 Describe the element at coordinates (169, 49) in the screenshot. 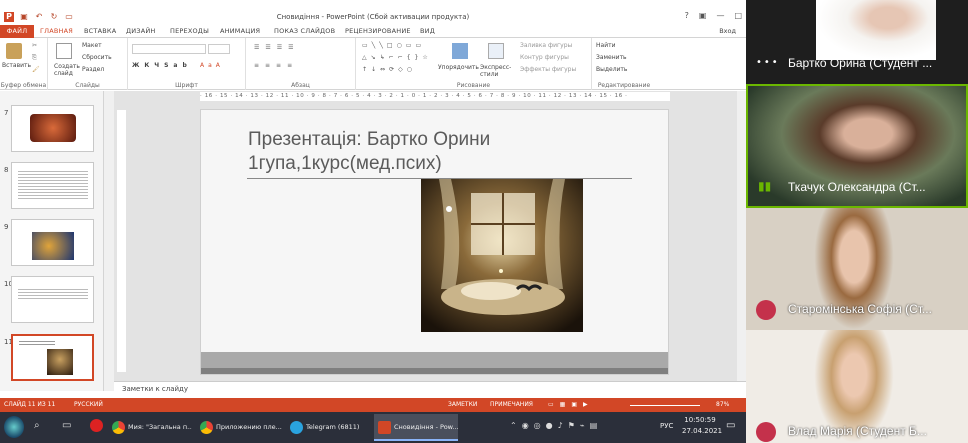

I see `font-name-select` at that location.